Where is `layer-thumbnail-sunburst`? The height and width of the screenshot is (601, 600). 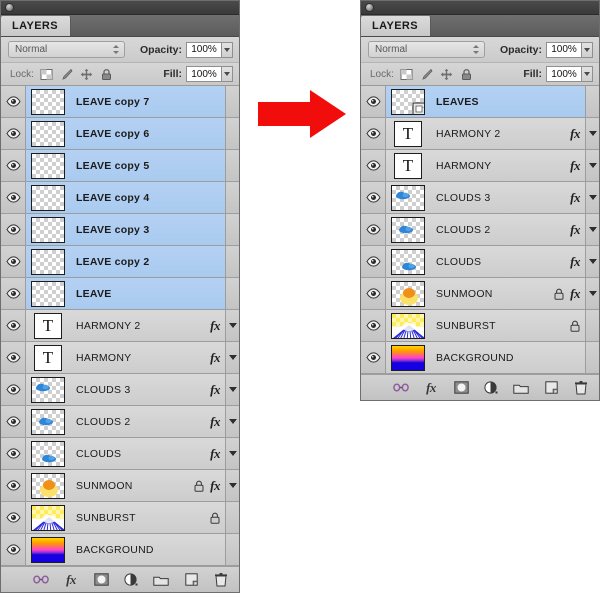
layer-thumbnail-sunburst is located at coordinates (48, 517).